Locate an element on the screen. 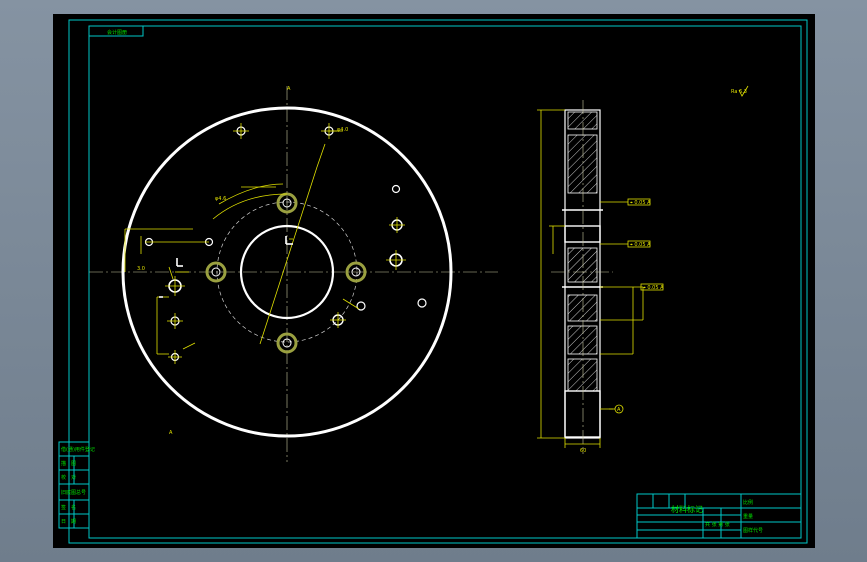 Image resolution: width=867 pixels, height=562 pixels. front-dimension-lines is located at coordinates (242, 242).